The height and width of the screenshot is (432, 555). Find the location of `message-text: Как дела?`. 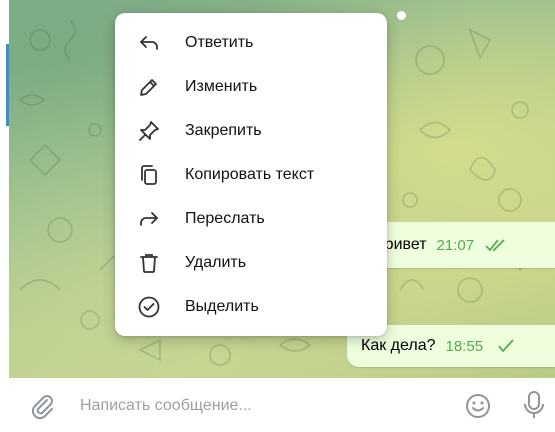

message-text: Как дела? is located at coordinates (398, 345).